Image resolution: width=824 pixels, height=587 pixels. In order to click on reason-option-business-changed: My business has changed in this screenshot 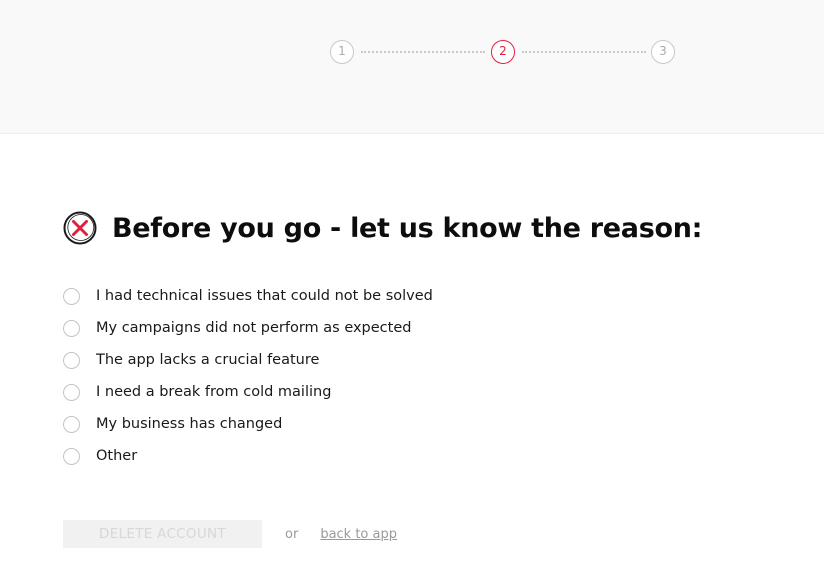, I will do `click(313, 424)`.